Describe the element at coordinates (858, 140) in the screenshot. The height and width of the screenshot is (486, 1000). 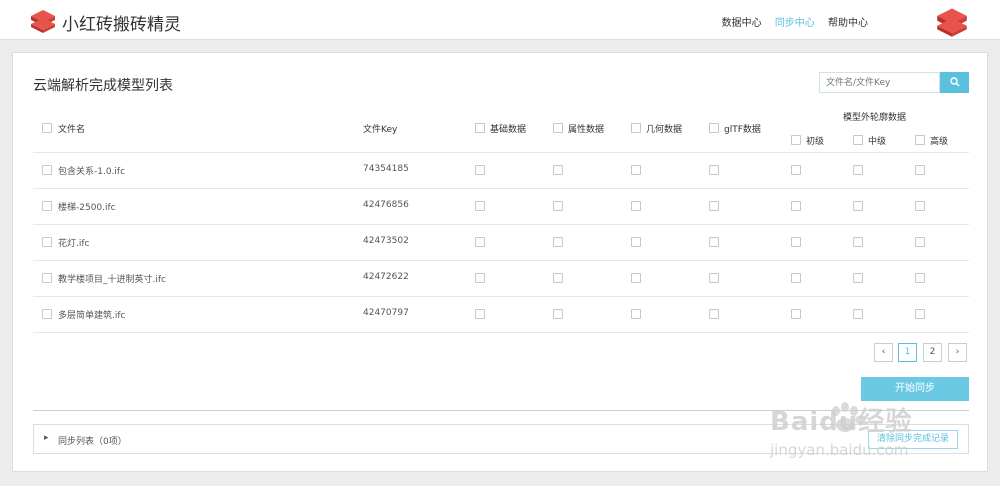
I see `outline-mid-header-checkbox` at that location.